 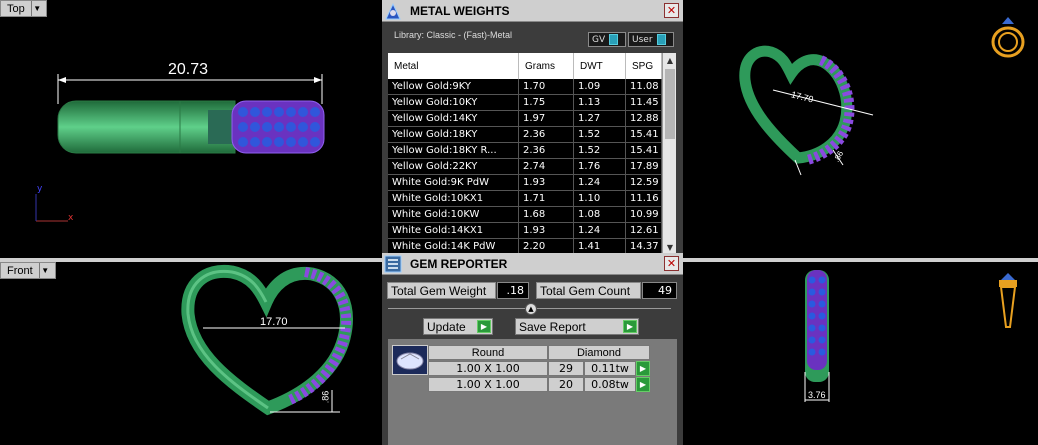 What do you see at coordinates (546, 214) in the screenshot?
I see `table-cell: 1.68` at bounding box center [546, 214].